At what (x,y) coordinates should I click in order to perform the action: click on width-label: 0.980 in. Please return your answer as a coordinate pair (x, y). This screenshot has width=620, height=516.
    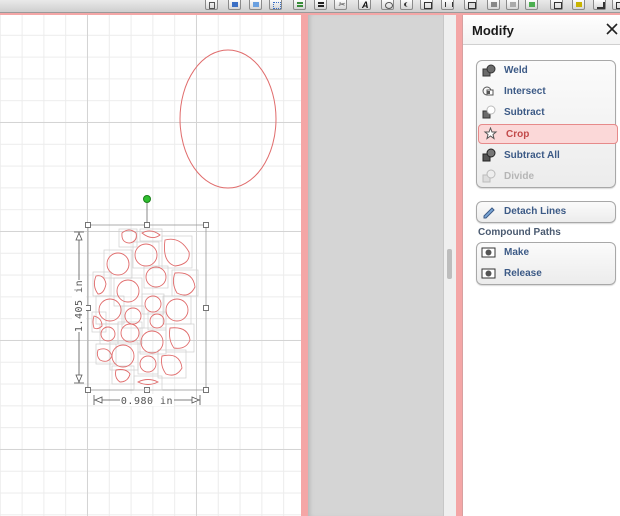
    Looking at the image, I should click on (147, 401).